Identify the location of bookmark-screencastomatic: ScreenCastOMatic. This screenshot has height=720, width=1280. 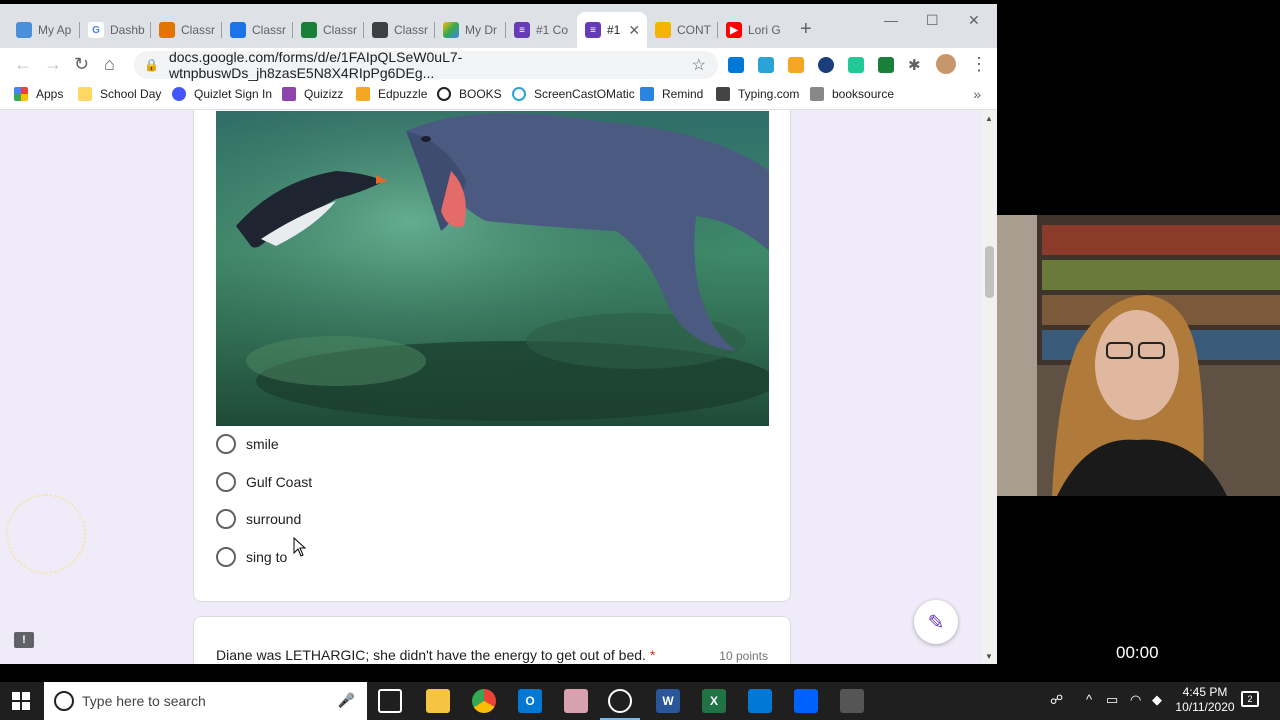
(573, 94).